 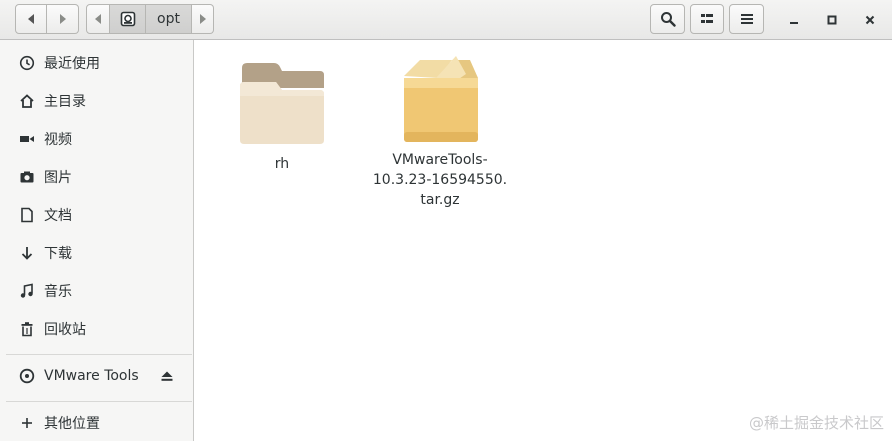 What do you see at coordinates (27, 215) in the screenshot?
I see `document-icon` at bounding box center [27, 215].